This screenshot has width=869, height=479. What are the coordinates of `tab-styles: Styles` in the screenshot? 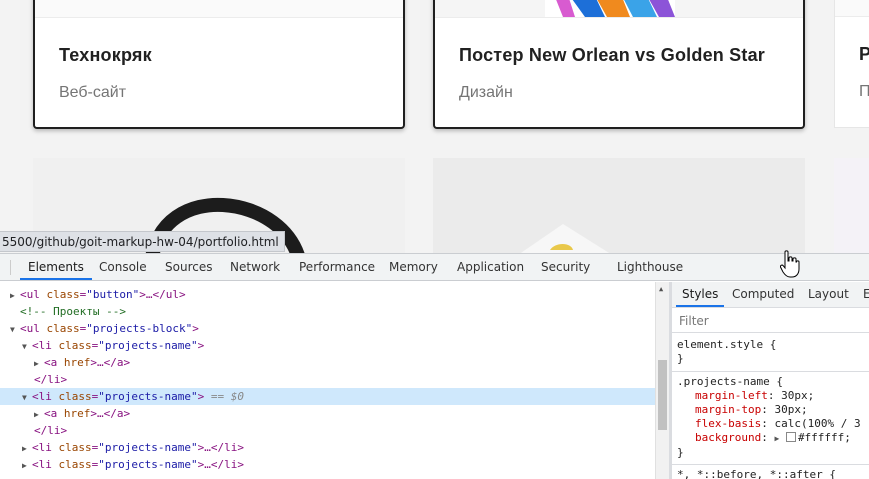 It's located at (700, 294).